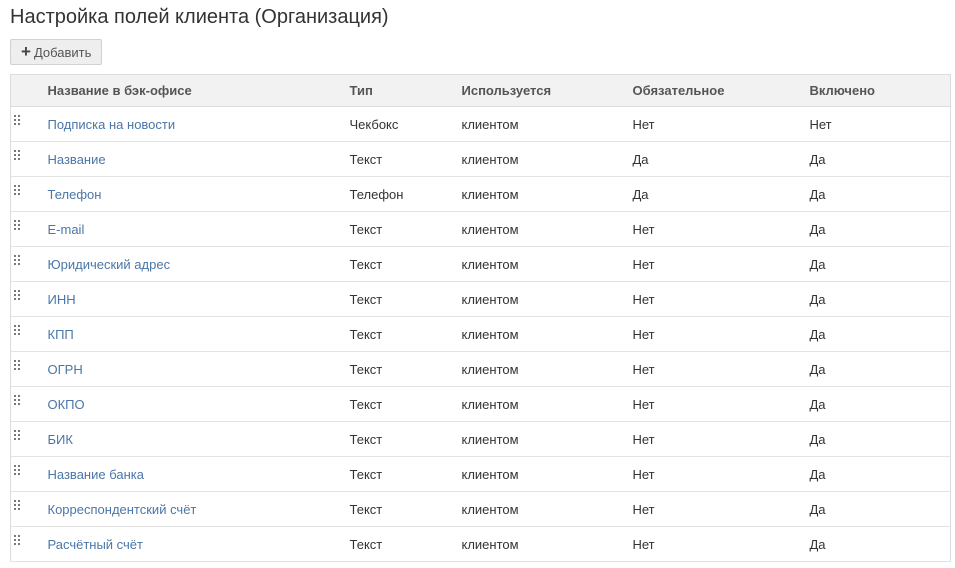 The width and height of the screenshot is (955, 568). I want to click on table-row: Расчётный счёт Текст клиентом Нет Да, so click(480, 544).